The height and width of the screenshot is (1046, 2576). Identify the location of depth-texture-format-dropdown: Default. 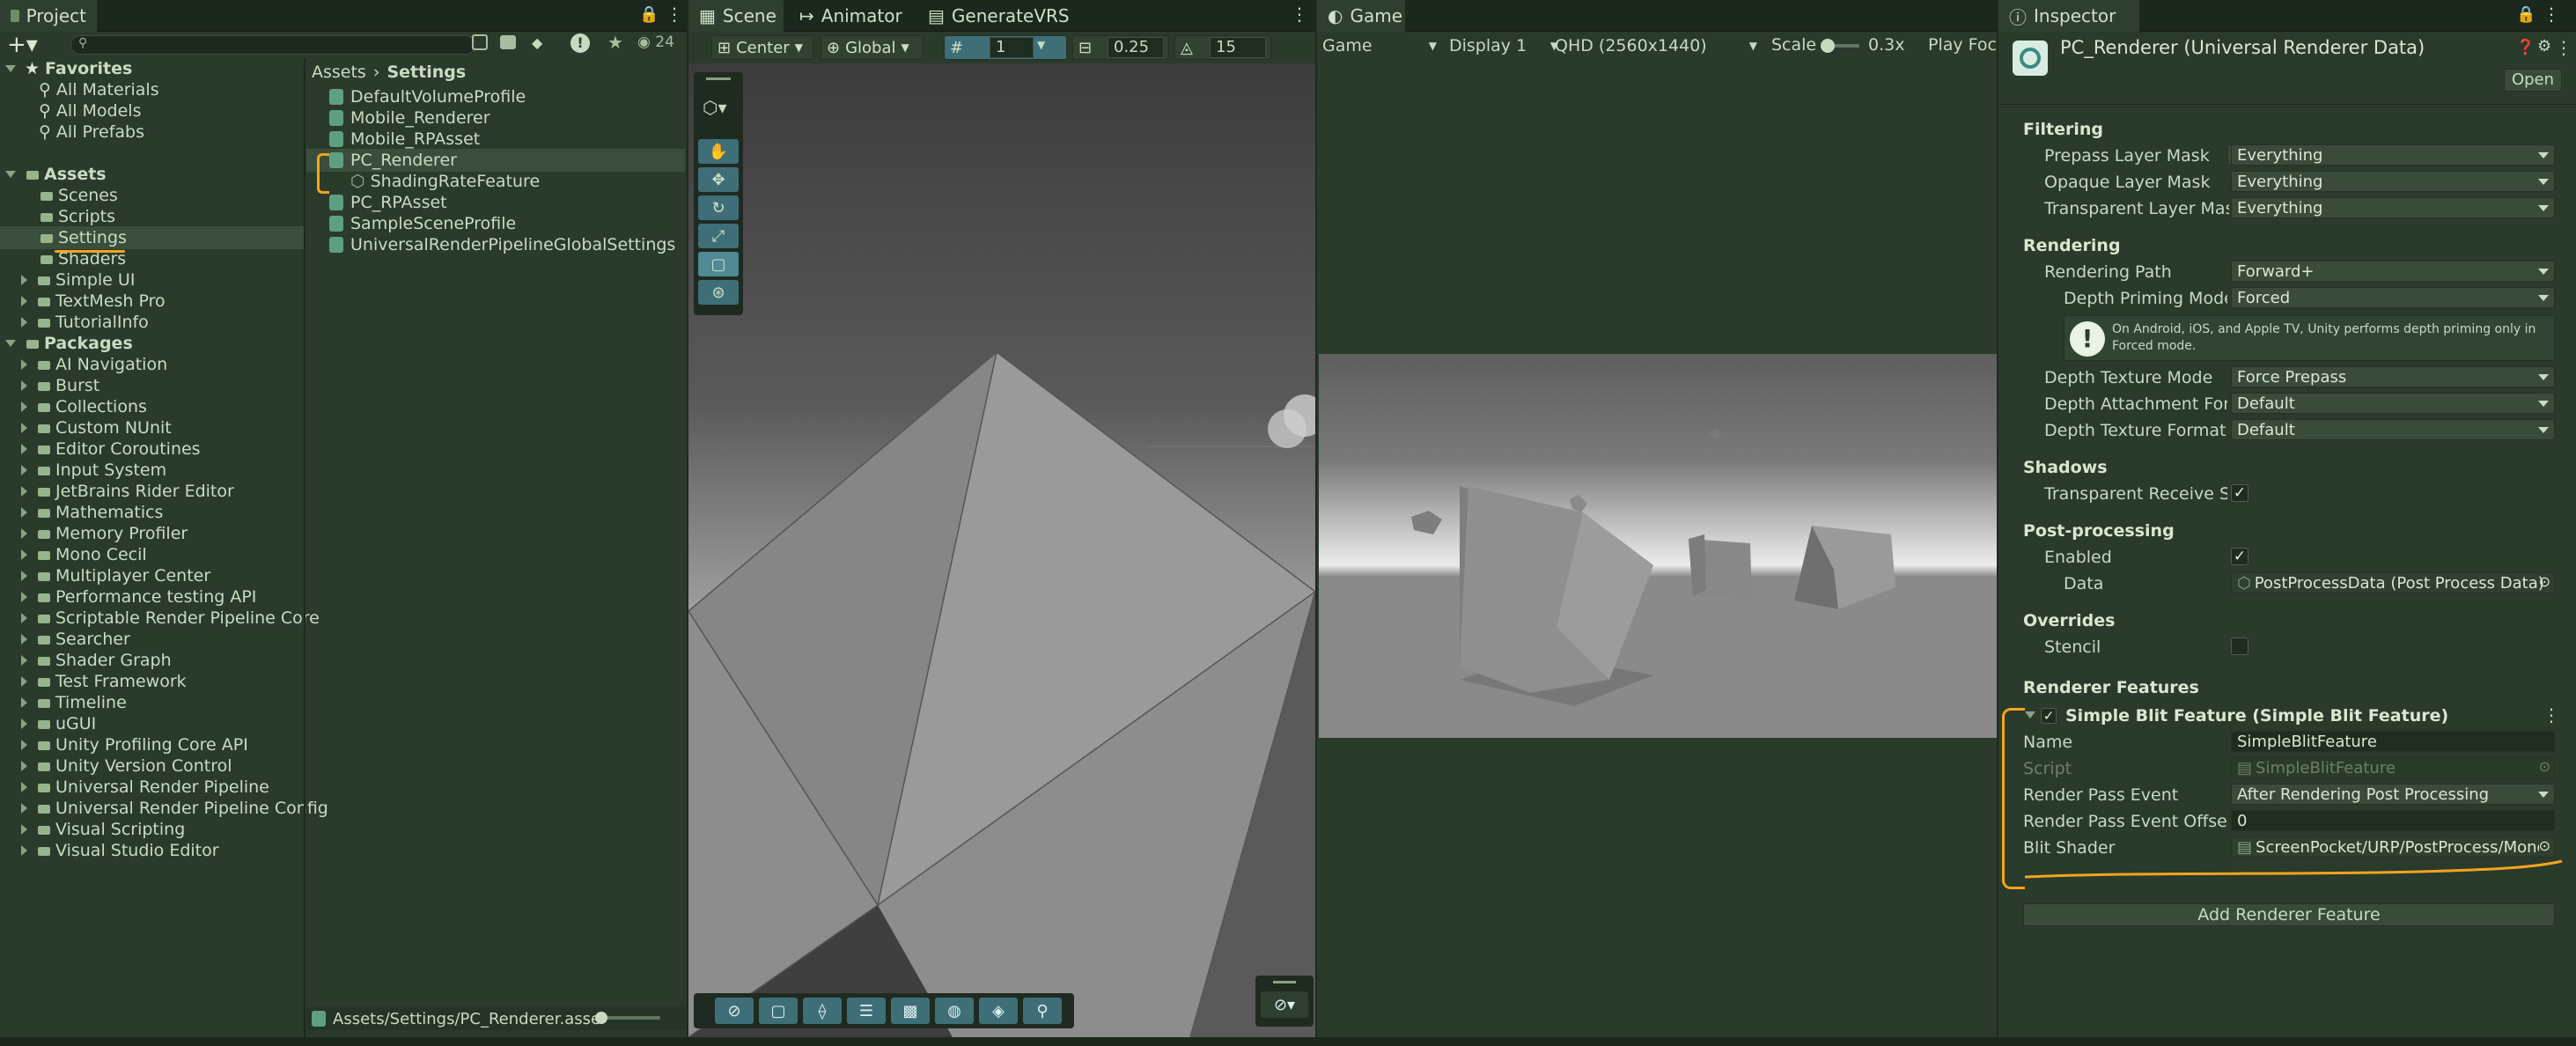
(2393, 429).